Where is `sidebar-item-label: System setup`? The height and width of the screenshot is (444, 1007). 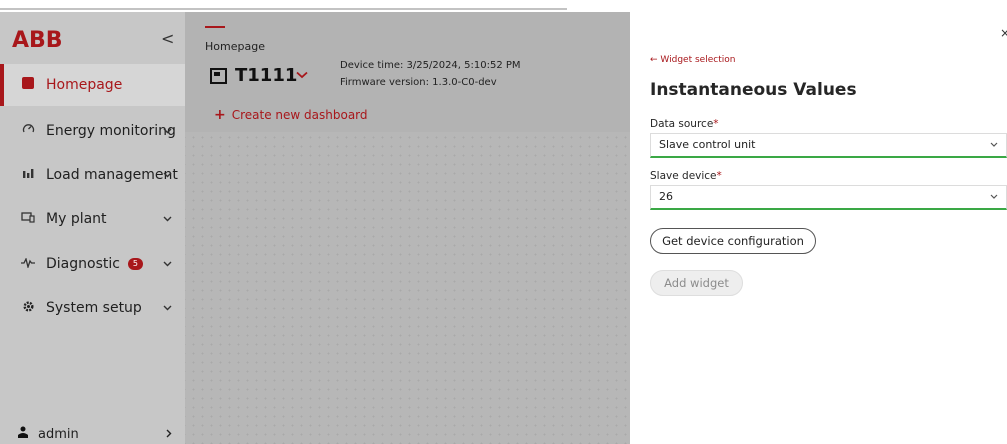 sidebar-item-label: System setup is located at coordinates (94, 308).